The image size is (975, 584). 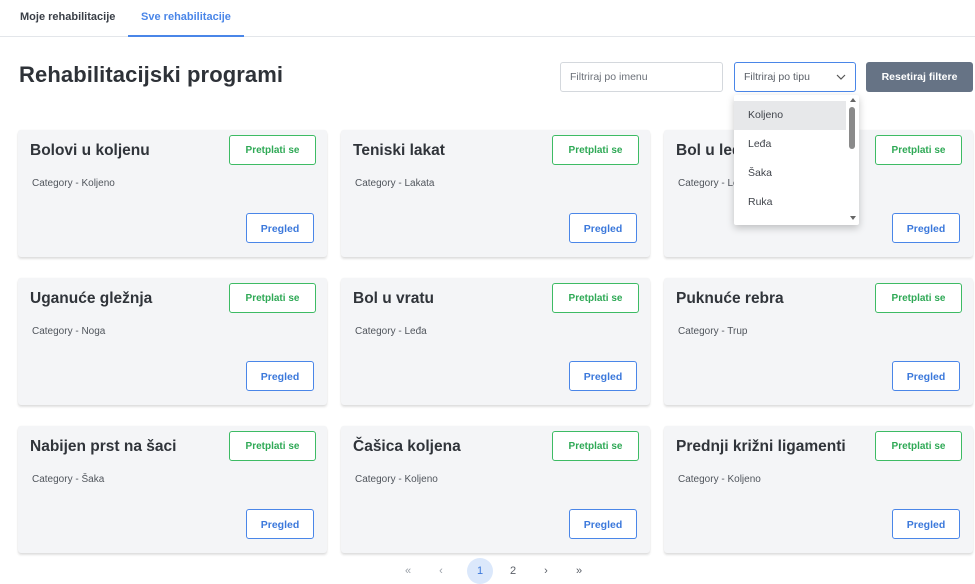 I want to click on type-option-leda: Leđa, so click(x=790, y=144).